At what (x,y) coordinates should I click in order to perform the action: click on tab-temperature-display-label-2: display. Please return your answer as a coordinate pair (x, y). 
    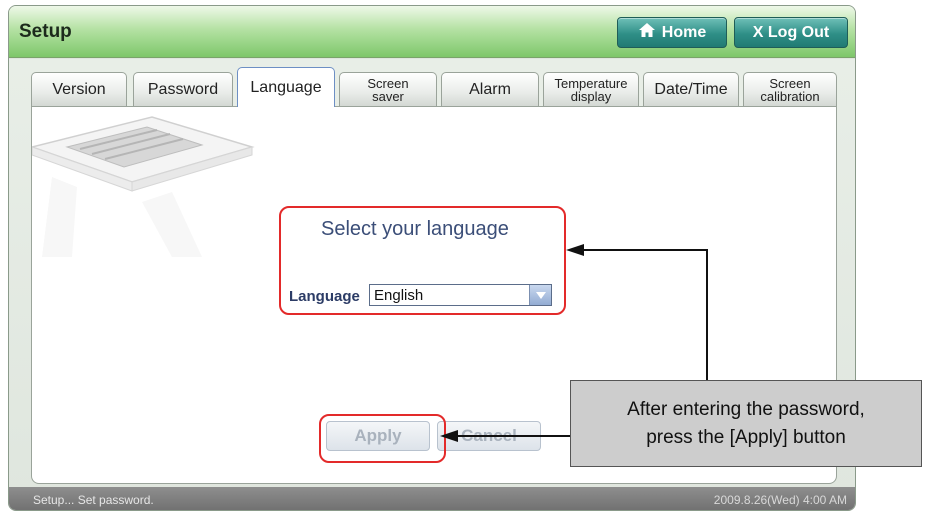
    Looking at the image, I should click on (591, 96).